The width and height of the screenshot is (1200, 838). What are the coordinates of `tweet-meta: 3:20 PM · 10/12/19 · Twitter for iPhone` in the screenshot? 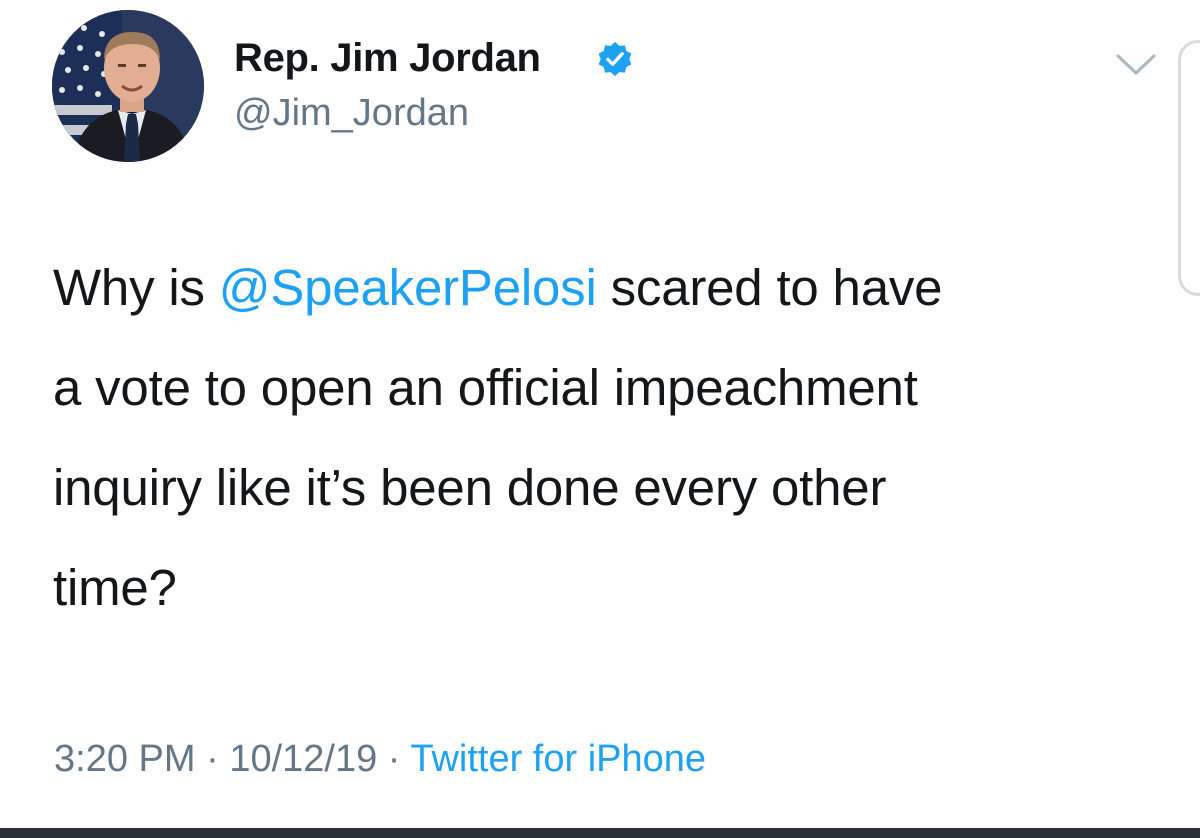 It's located at (380, 759).